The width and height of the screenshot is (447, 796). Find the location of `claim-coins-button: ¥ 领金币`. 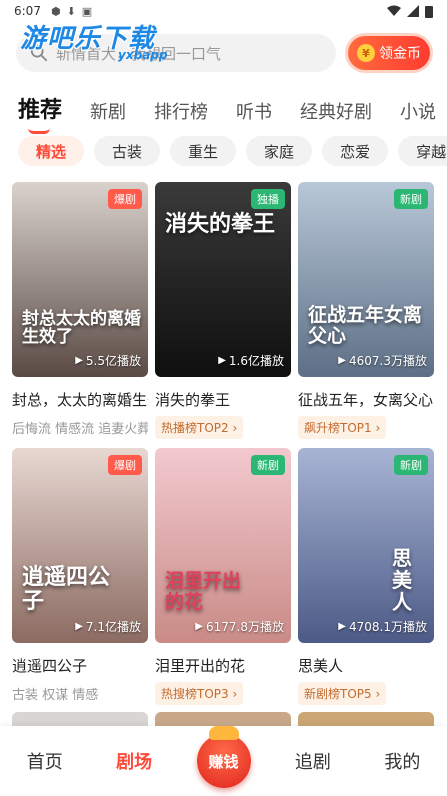

claim-coins-button: ¥ 领金币 is located at coordinates (389, 53).